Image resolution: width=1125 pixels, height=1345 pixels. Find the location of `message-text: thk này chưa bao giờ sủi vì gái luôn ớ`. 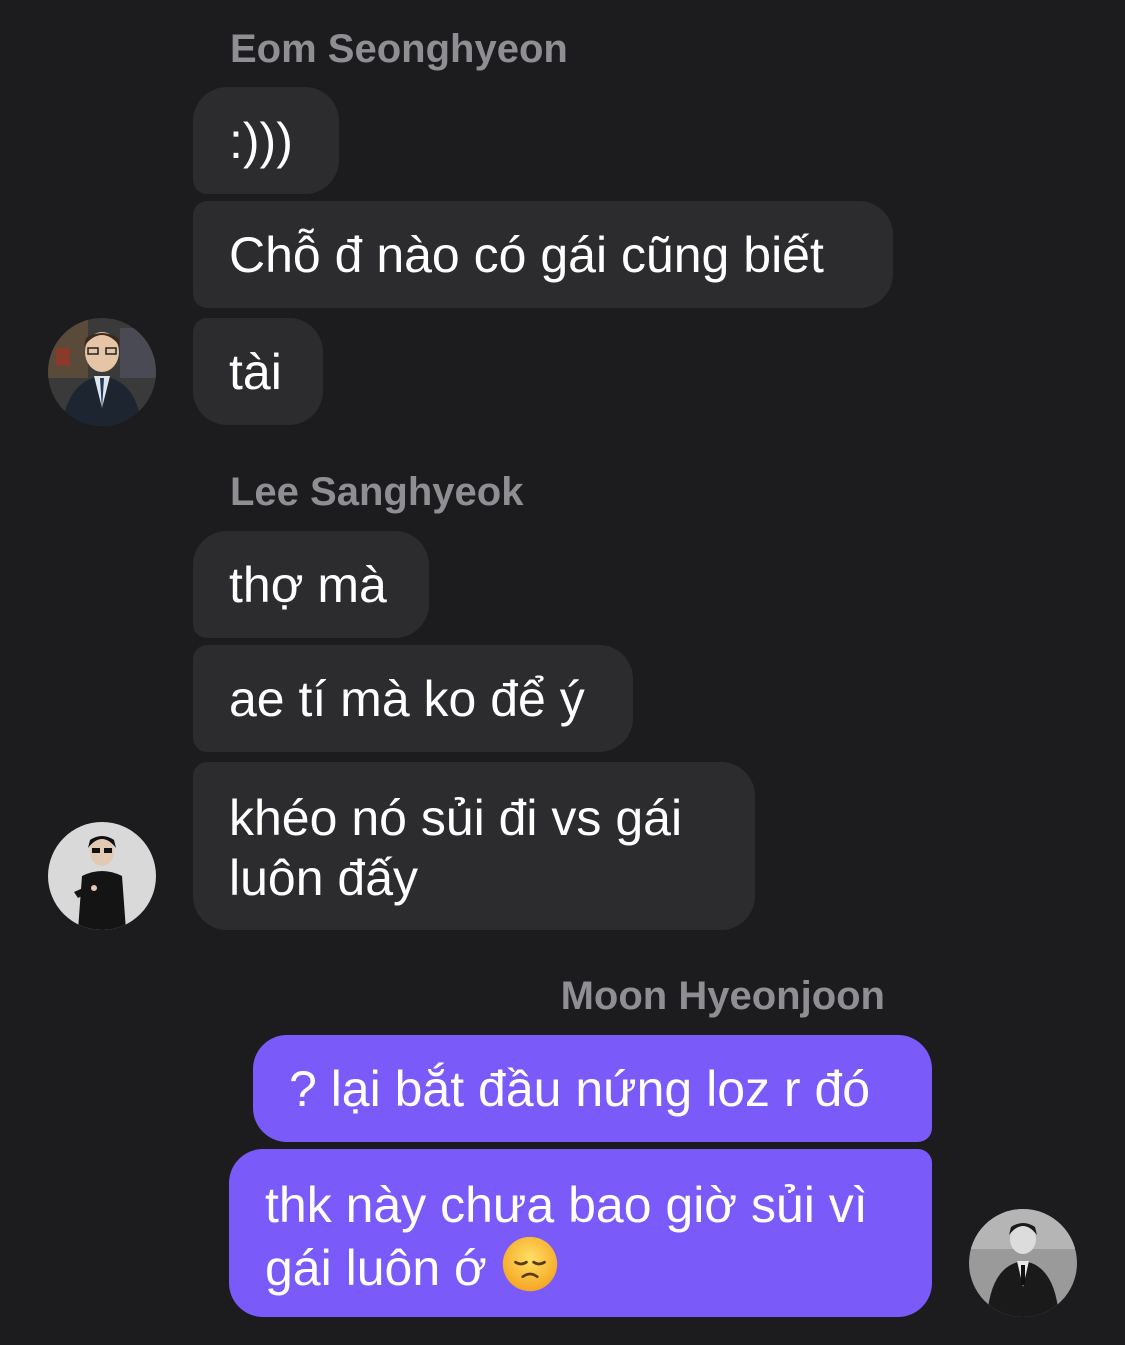

message-text: thk này chưa bao giờ sủi vì gái luôn ớ is located at coordinates (566, 1236).